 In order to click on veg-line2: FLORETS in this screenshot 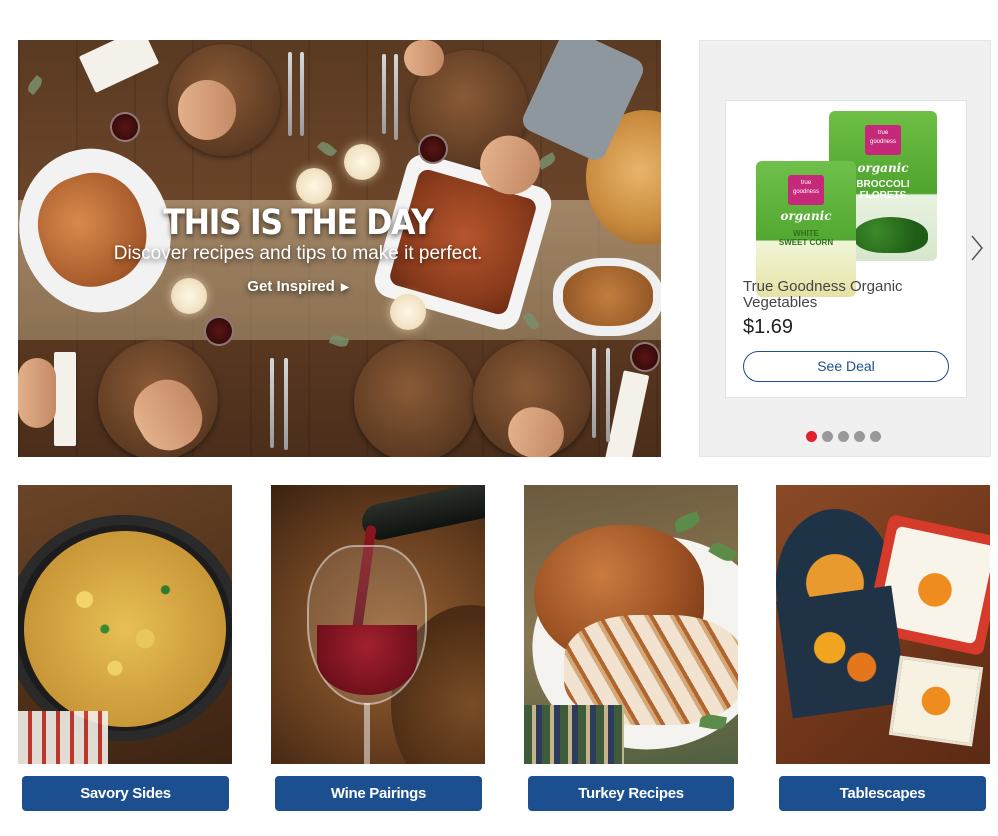, I will do `click(883, 195)`.